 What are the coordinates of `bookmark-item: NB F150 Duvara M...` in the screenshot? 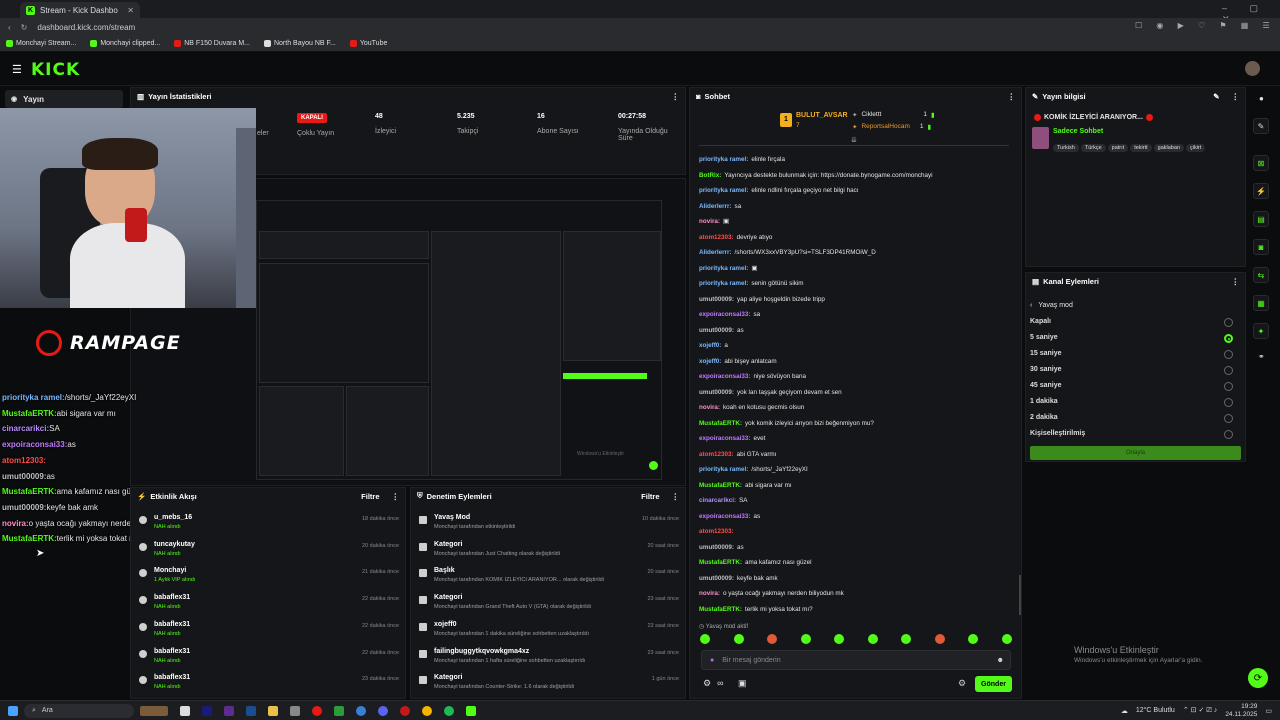 It's located at (212, 43).